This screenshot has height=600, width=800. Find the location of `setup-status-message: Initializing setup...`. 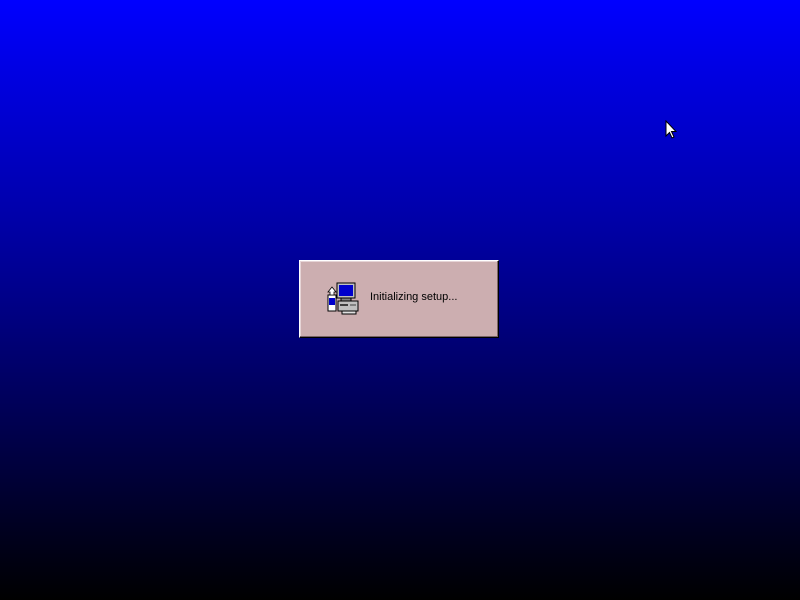

setup-status-message: Initializing setup... is located at coordinates (414, 297).